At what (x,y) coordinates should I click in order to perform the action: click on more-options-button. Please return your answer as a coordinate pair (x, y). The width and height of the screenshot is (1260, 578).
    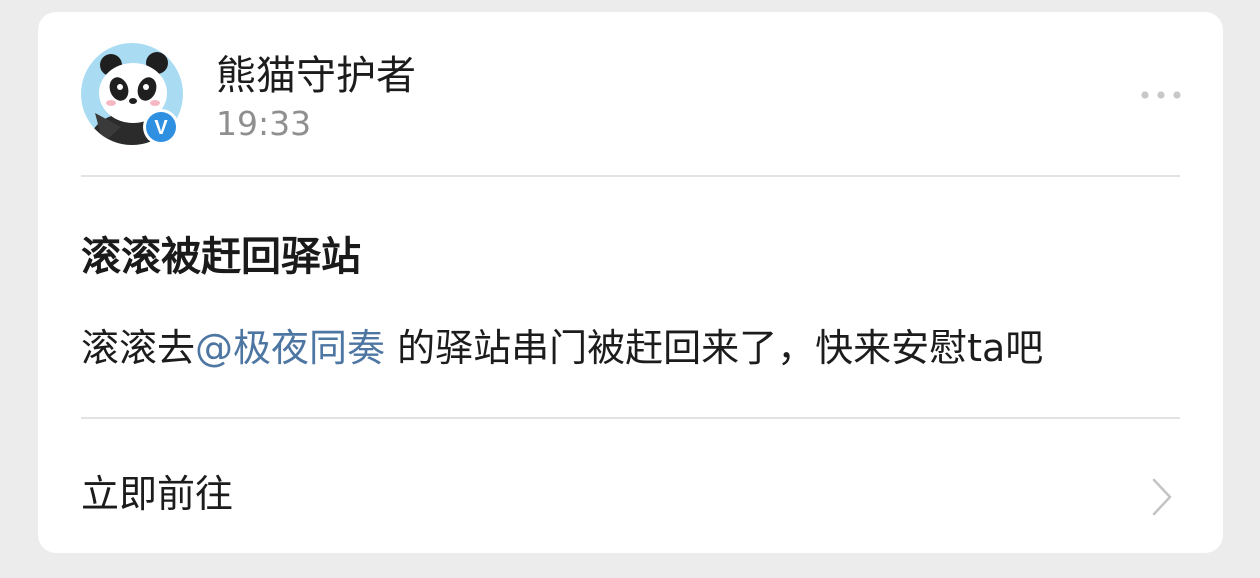
    Looking at the image, I should click on (1161, 95).